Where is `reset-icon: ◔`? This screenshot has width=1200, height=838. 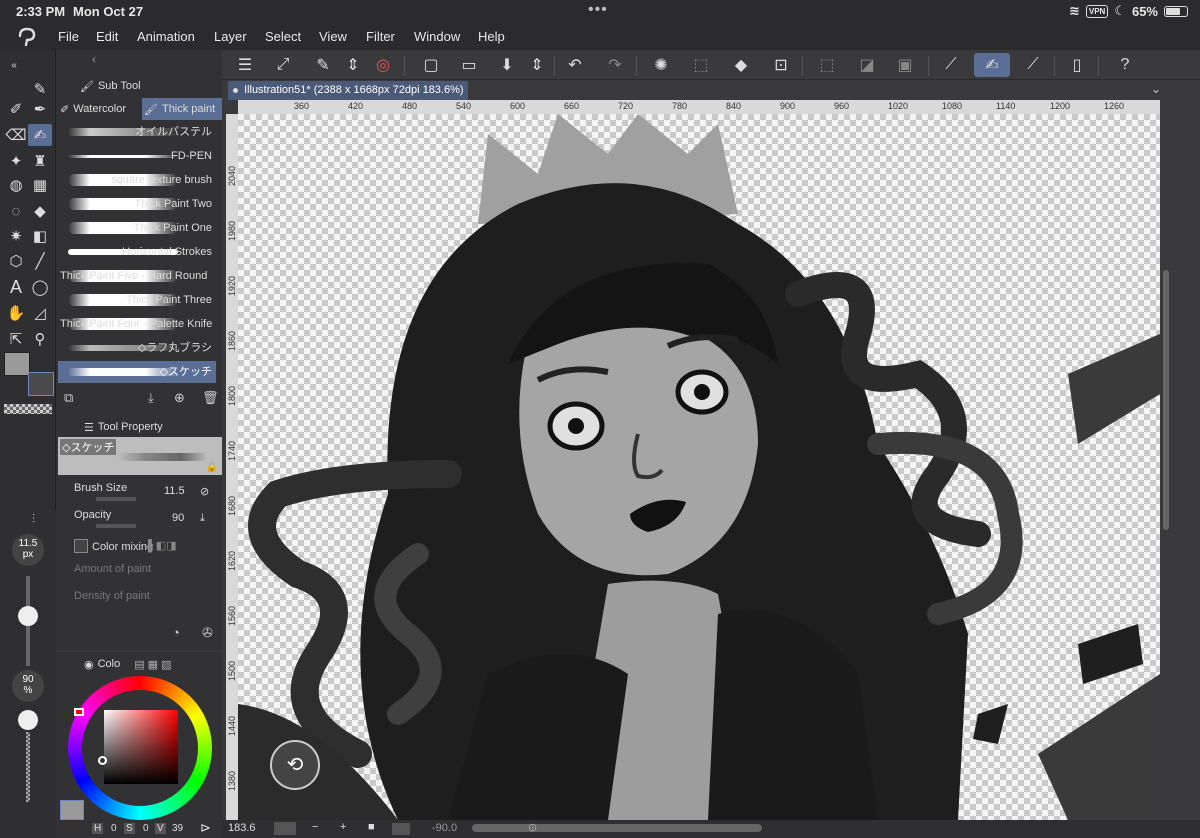 reset-icon: ◔ is located at coordinates (176, 632).